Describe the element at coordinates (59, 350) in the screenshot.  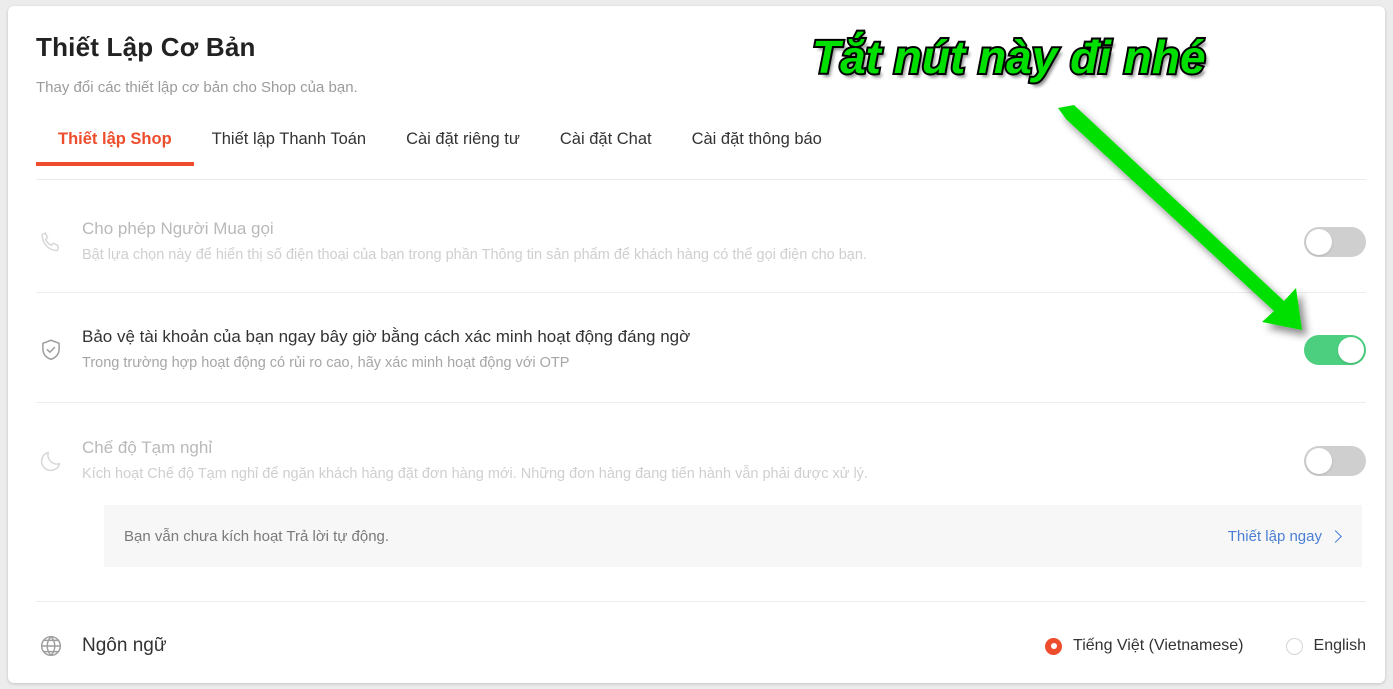
I see `shield-check-icon` at that location.